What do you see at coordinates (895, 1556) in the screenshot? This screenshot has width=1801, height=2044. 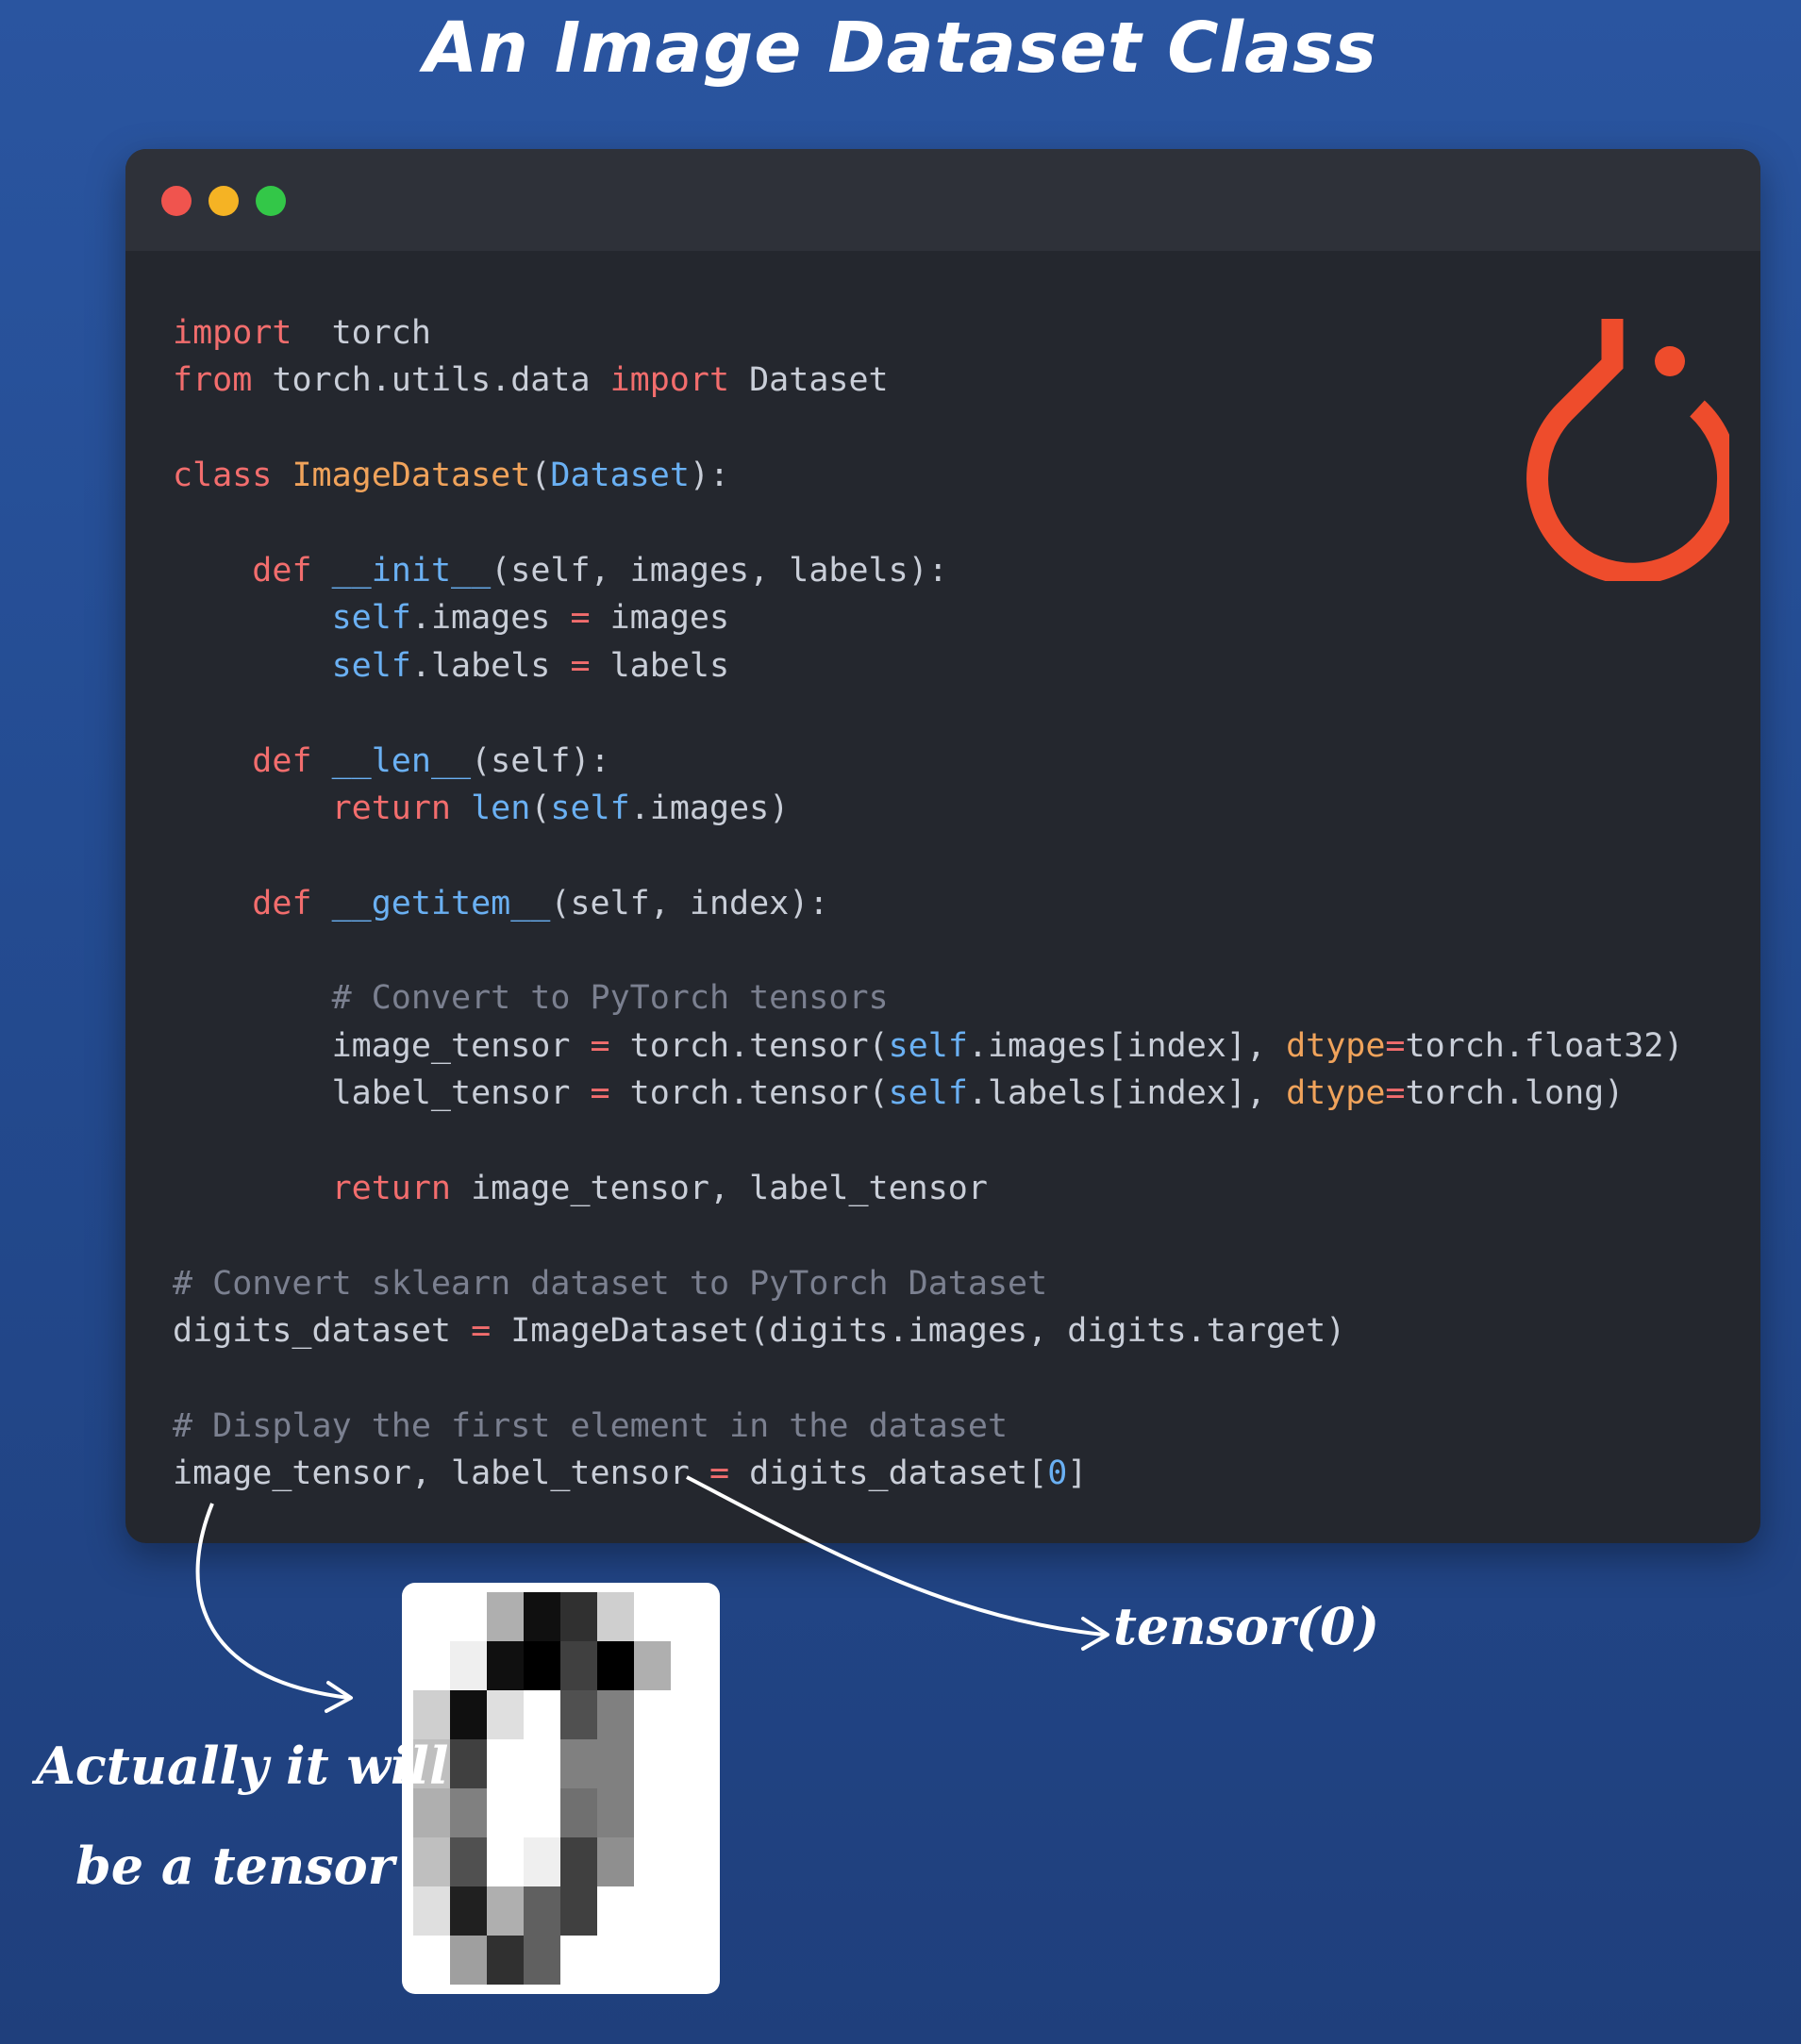 I see `arrow-to-tensor-icon` at bounding box center [895, 1556].